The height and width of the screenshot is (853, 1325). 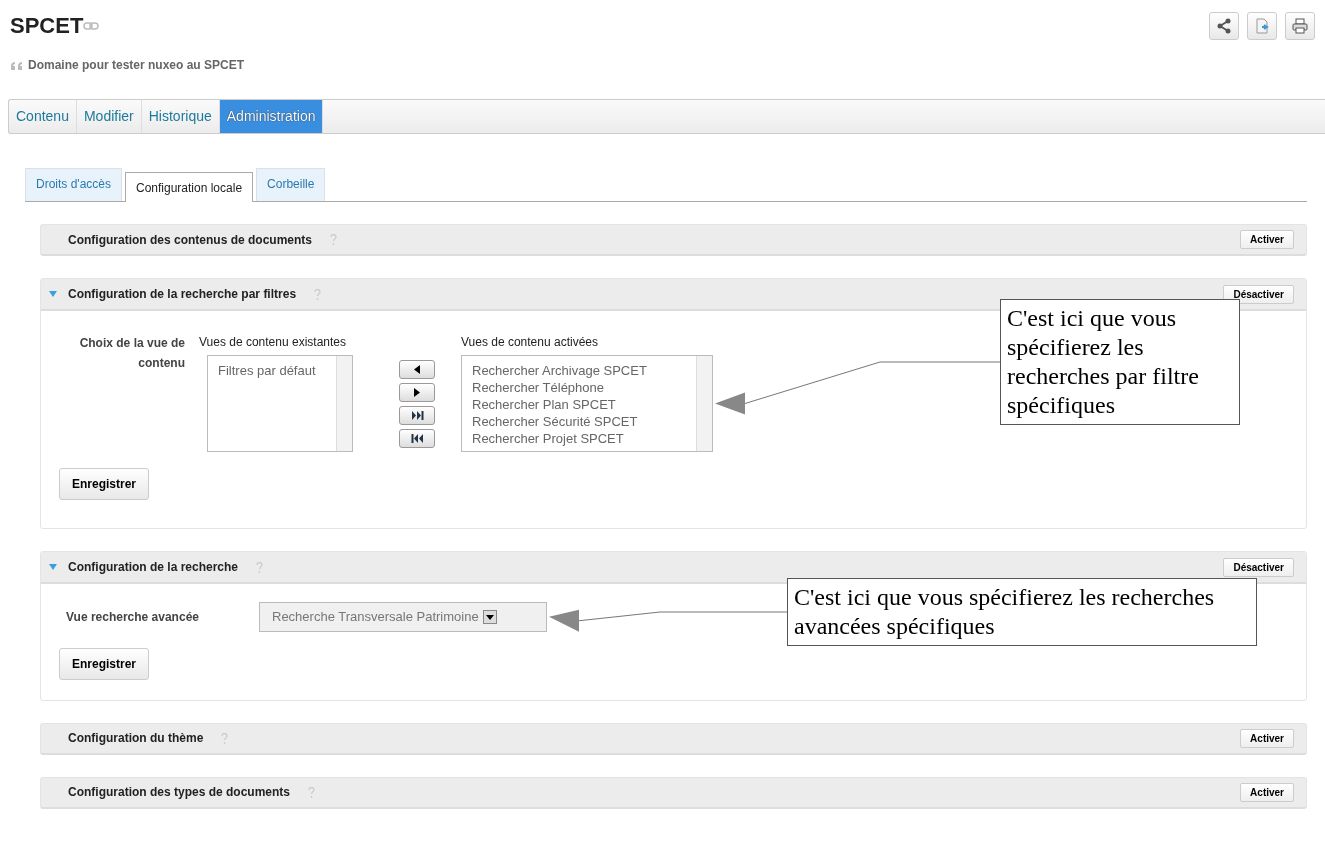 I want to click on print-button, so click(x=1300, y=26).